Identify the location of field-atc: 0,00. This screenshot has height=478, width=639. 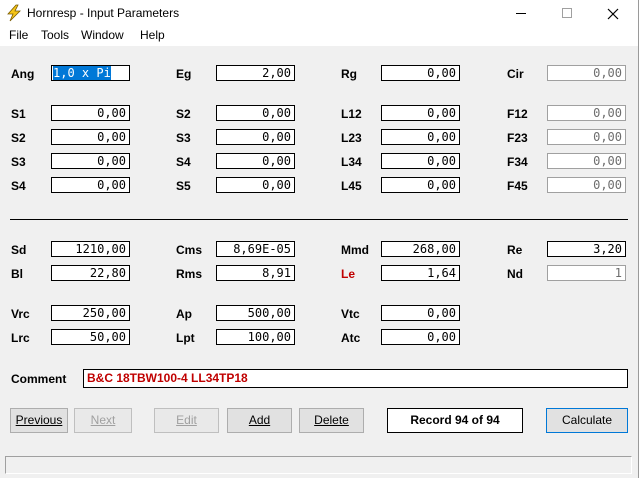
(420, 337).